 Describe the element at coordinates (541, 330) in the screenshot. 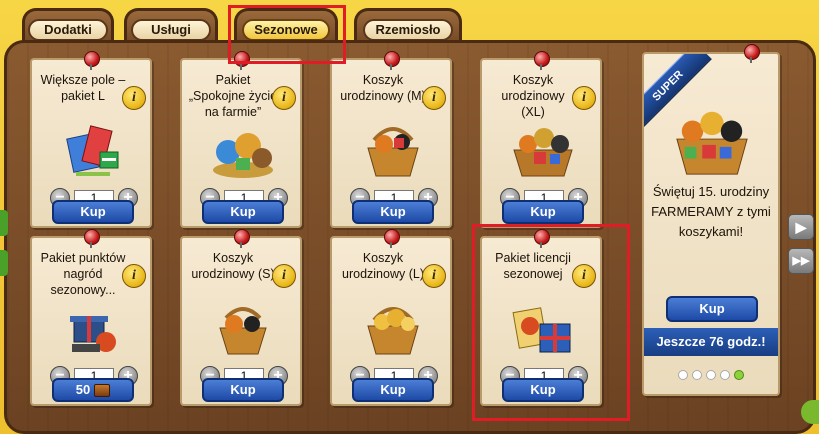

I see `license-package-icon` at that location.